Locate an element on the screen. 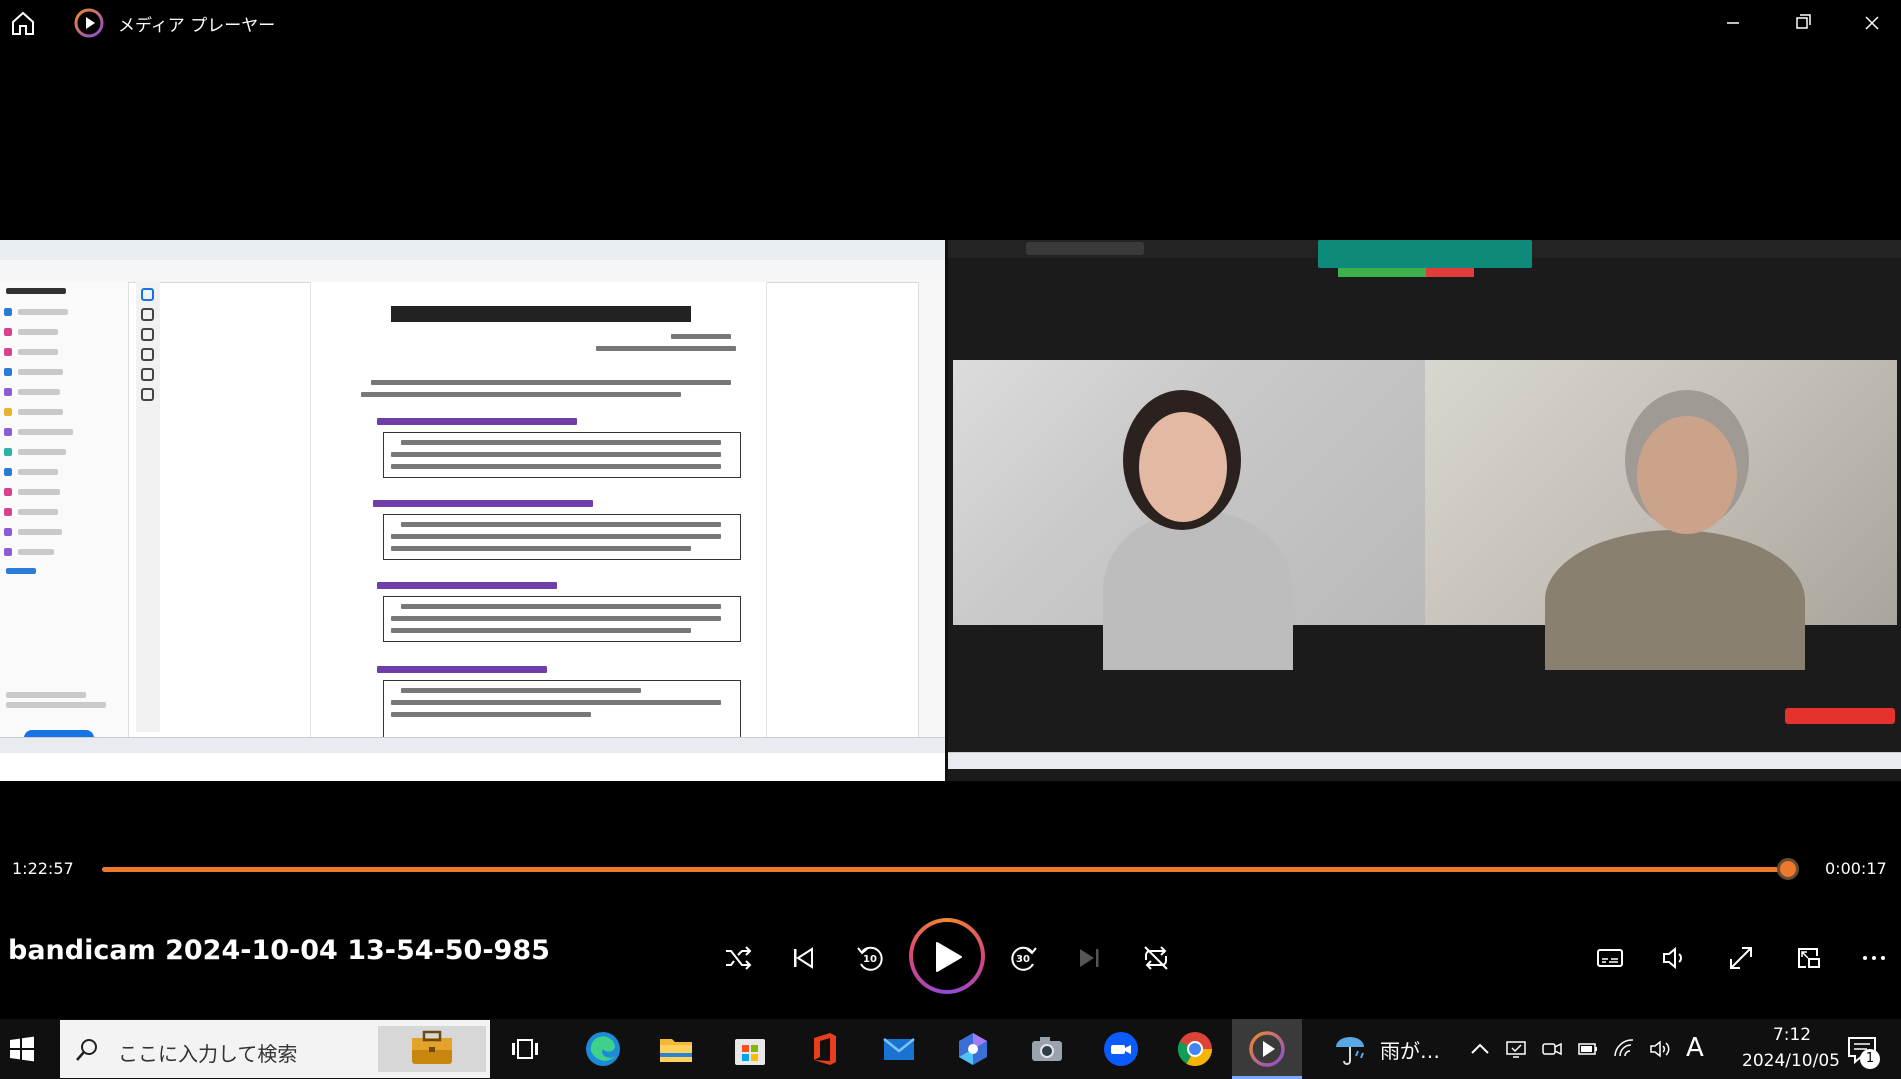  skip-next-icon is located at coordinates (1089, 958).